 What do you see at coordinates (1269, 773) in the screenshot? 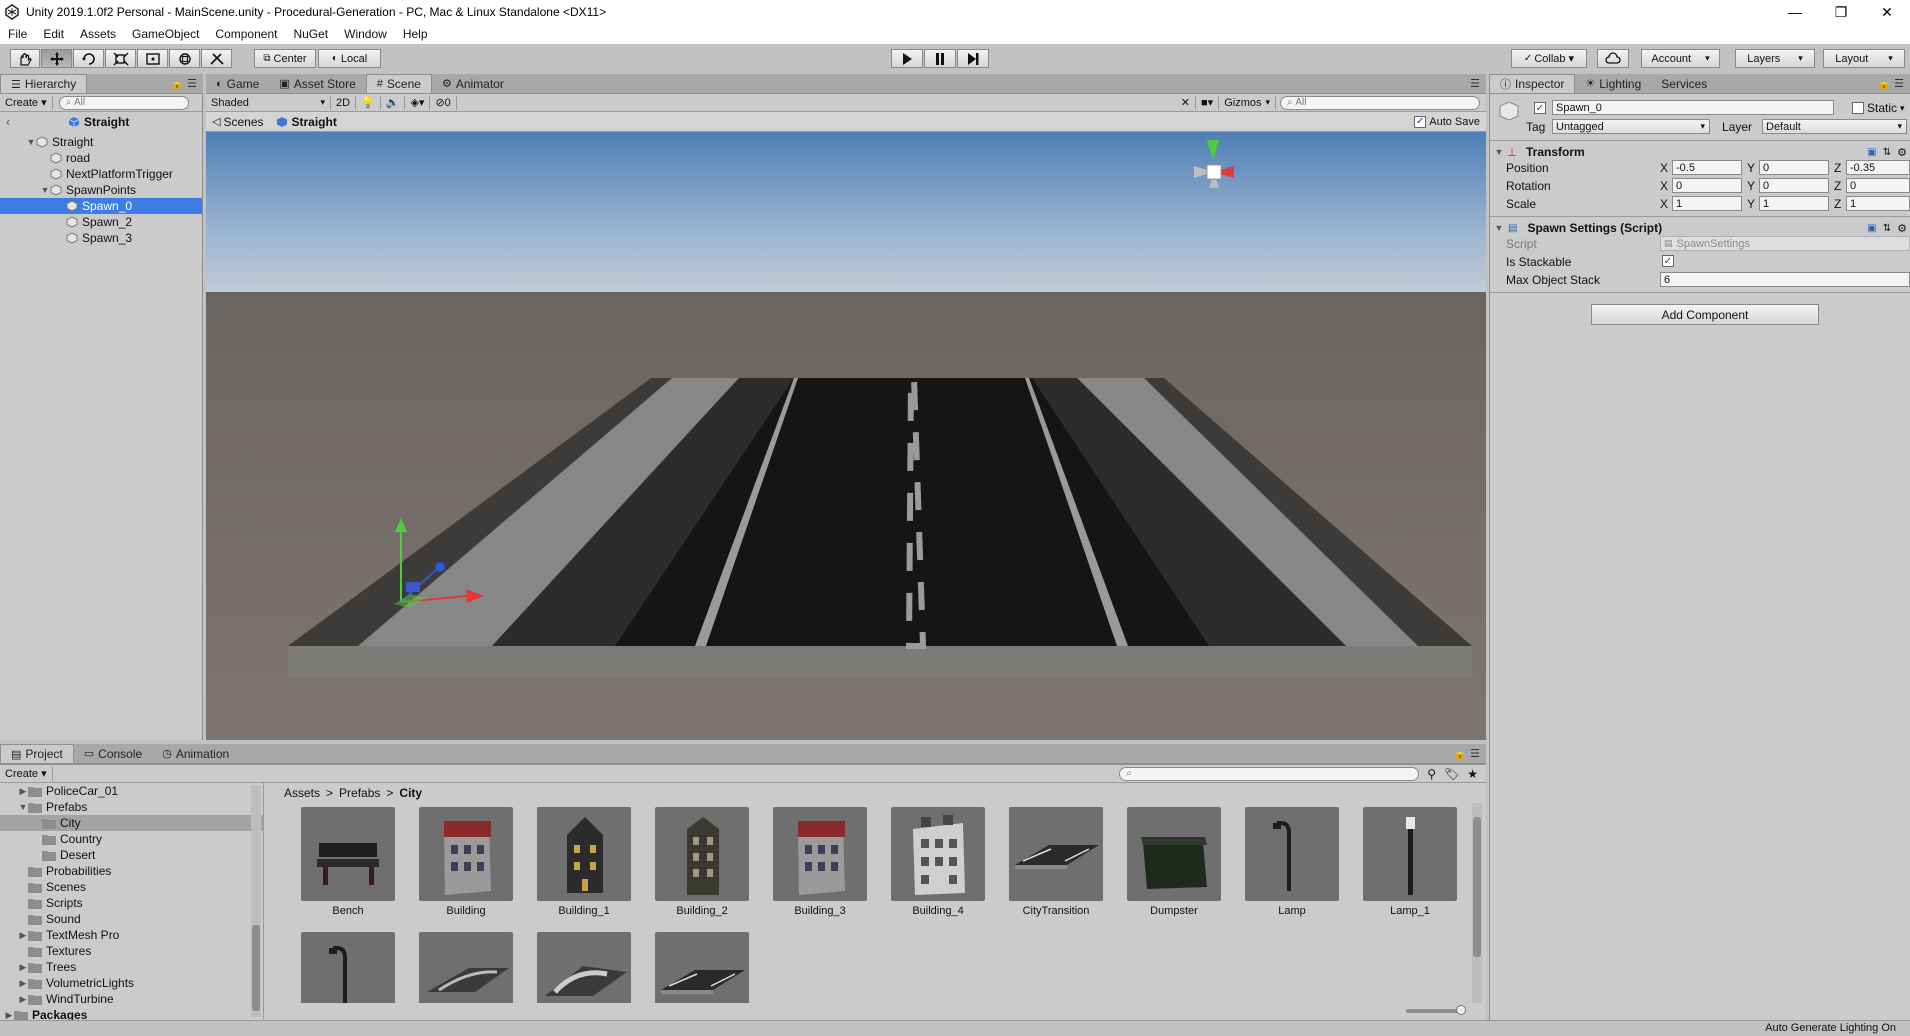
I see `project-search-input: ⌕` at bounding box center [1269, 773].